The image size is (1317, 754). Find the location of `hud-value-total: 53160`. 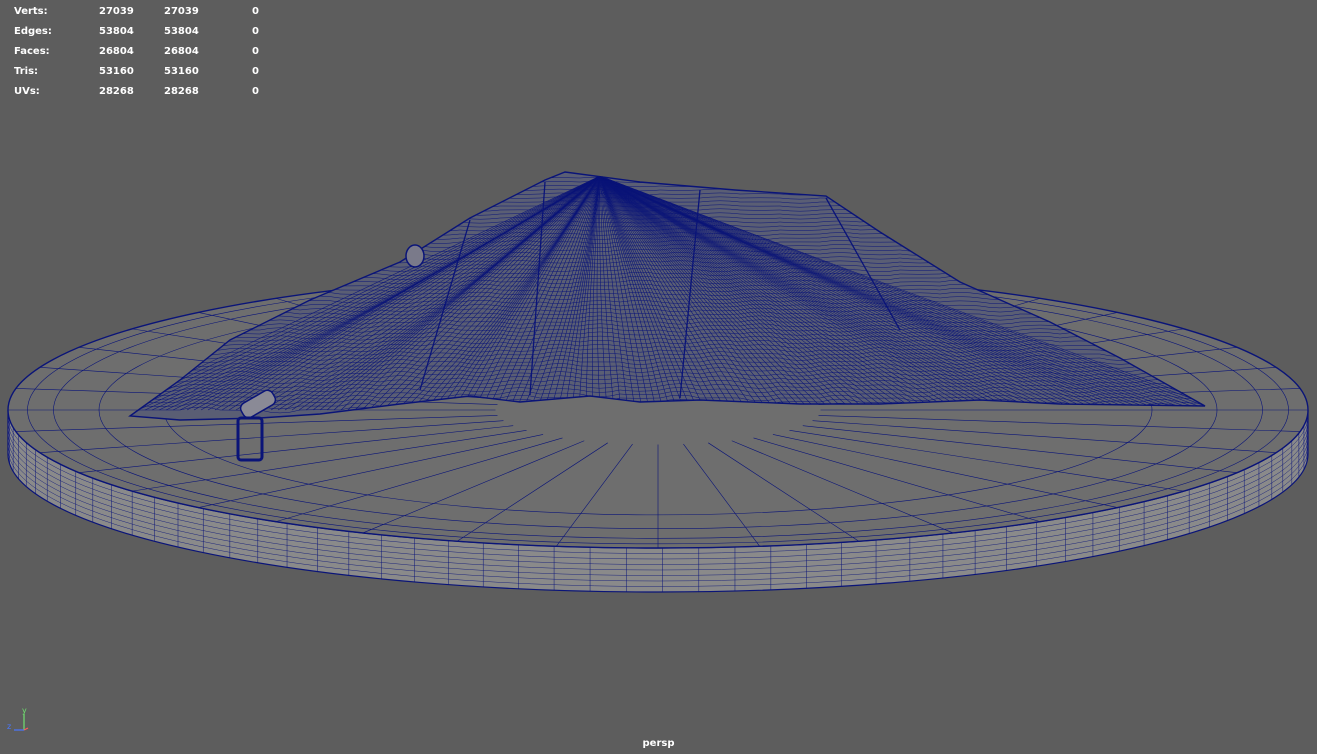

hud-value-total: 53160 is located at coordinates (116, 71).